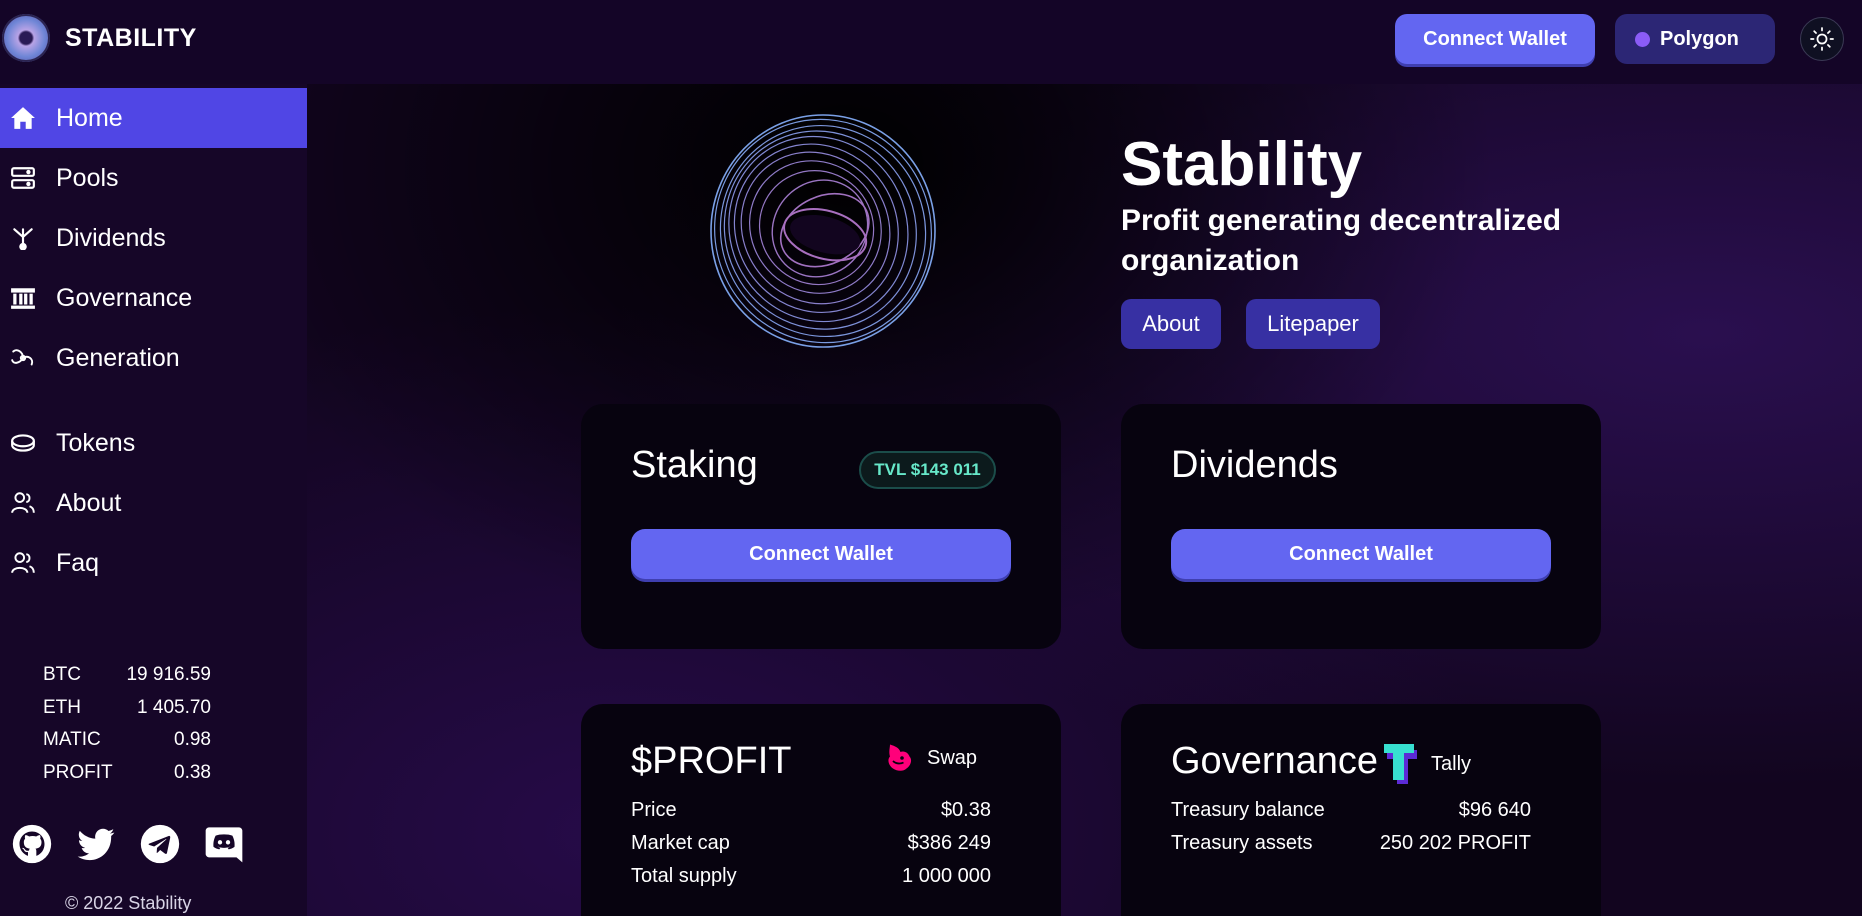 This screenshot has height=916, width=1862. What do you see at coordinates (153, 503) in the screenshot?
I see `sidebar-item-about: About` at bounding box center [153, 503].